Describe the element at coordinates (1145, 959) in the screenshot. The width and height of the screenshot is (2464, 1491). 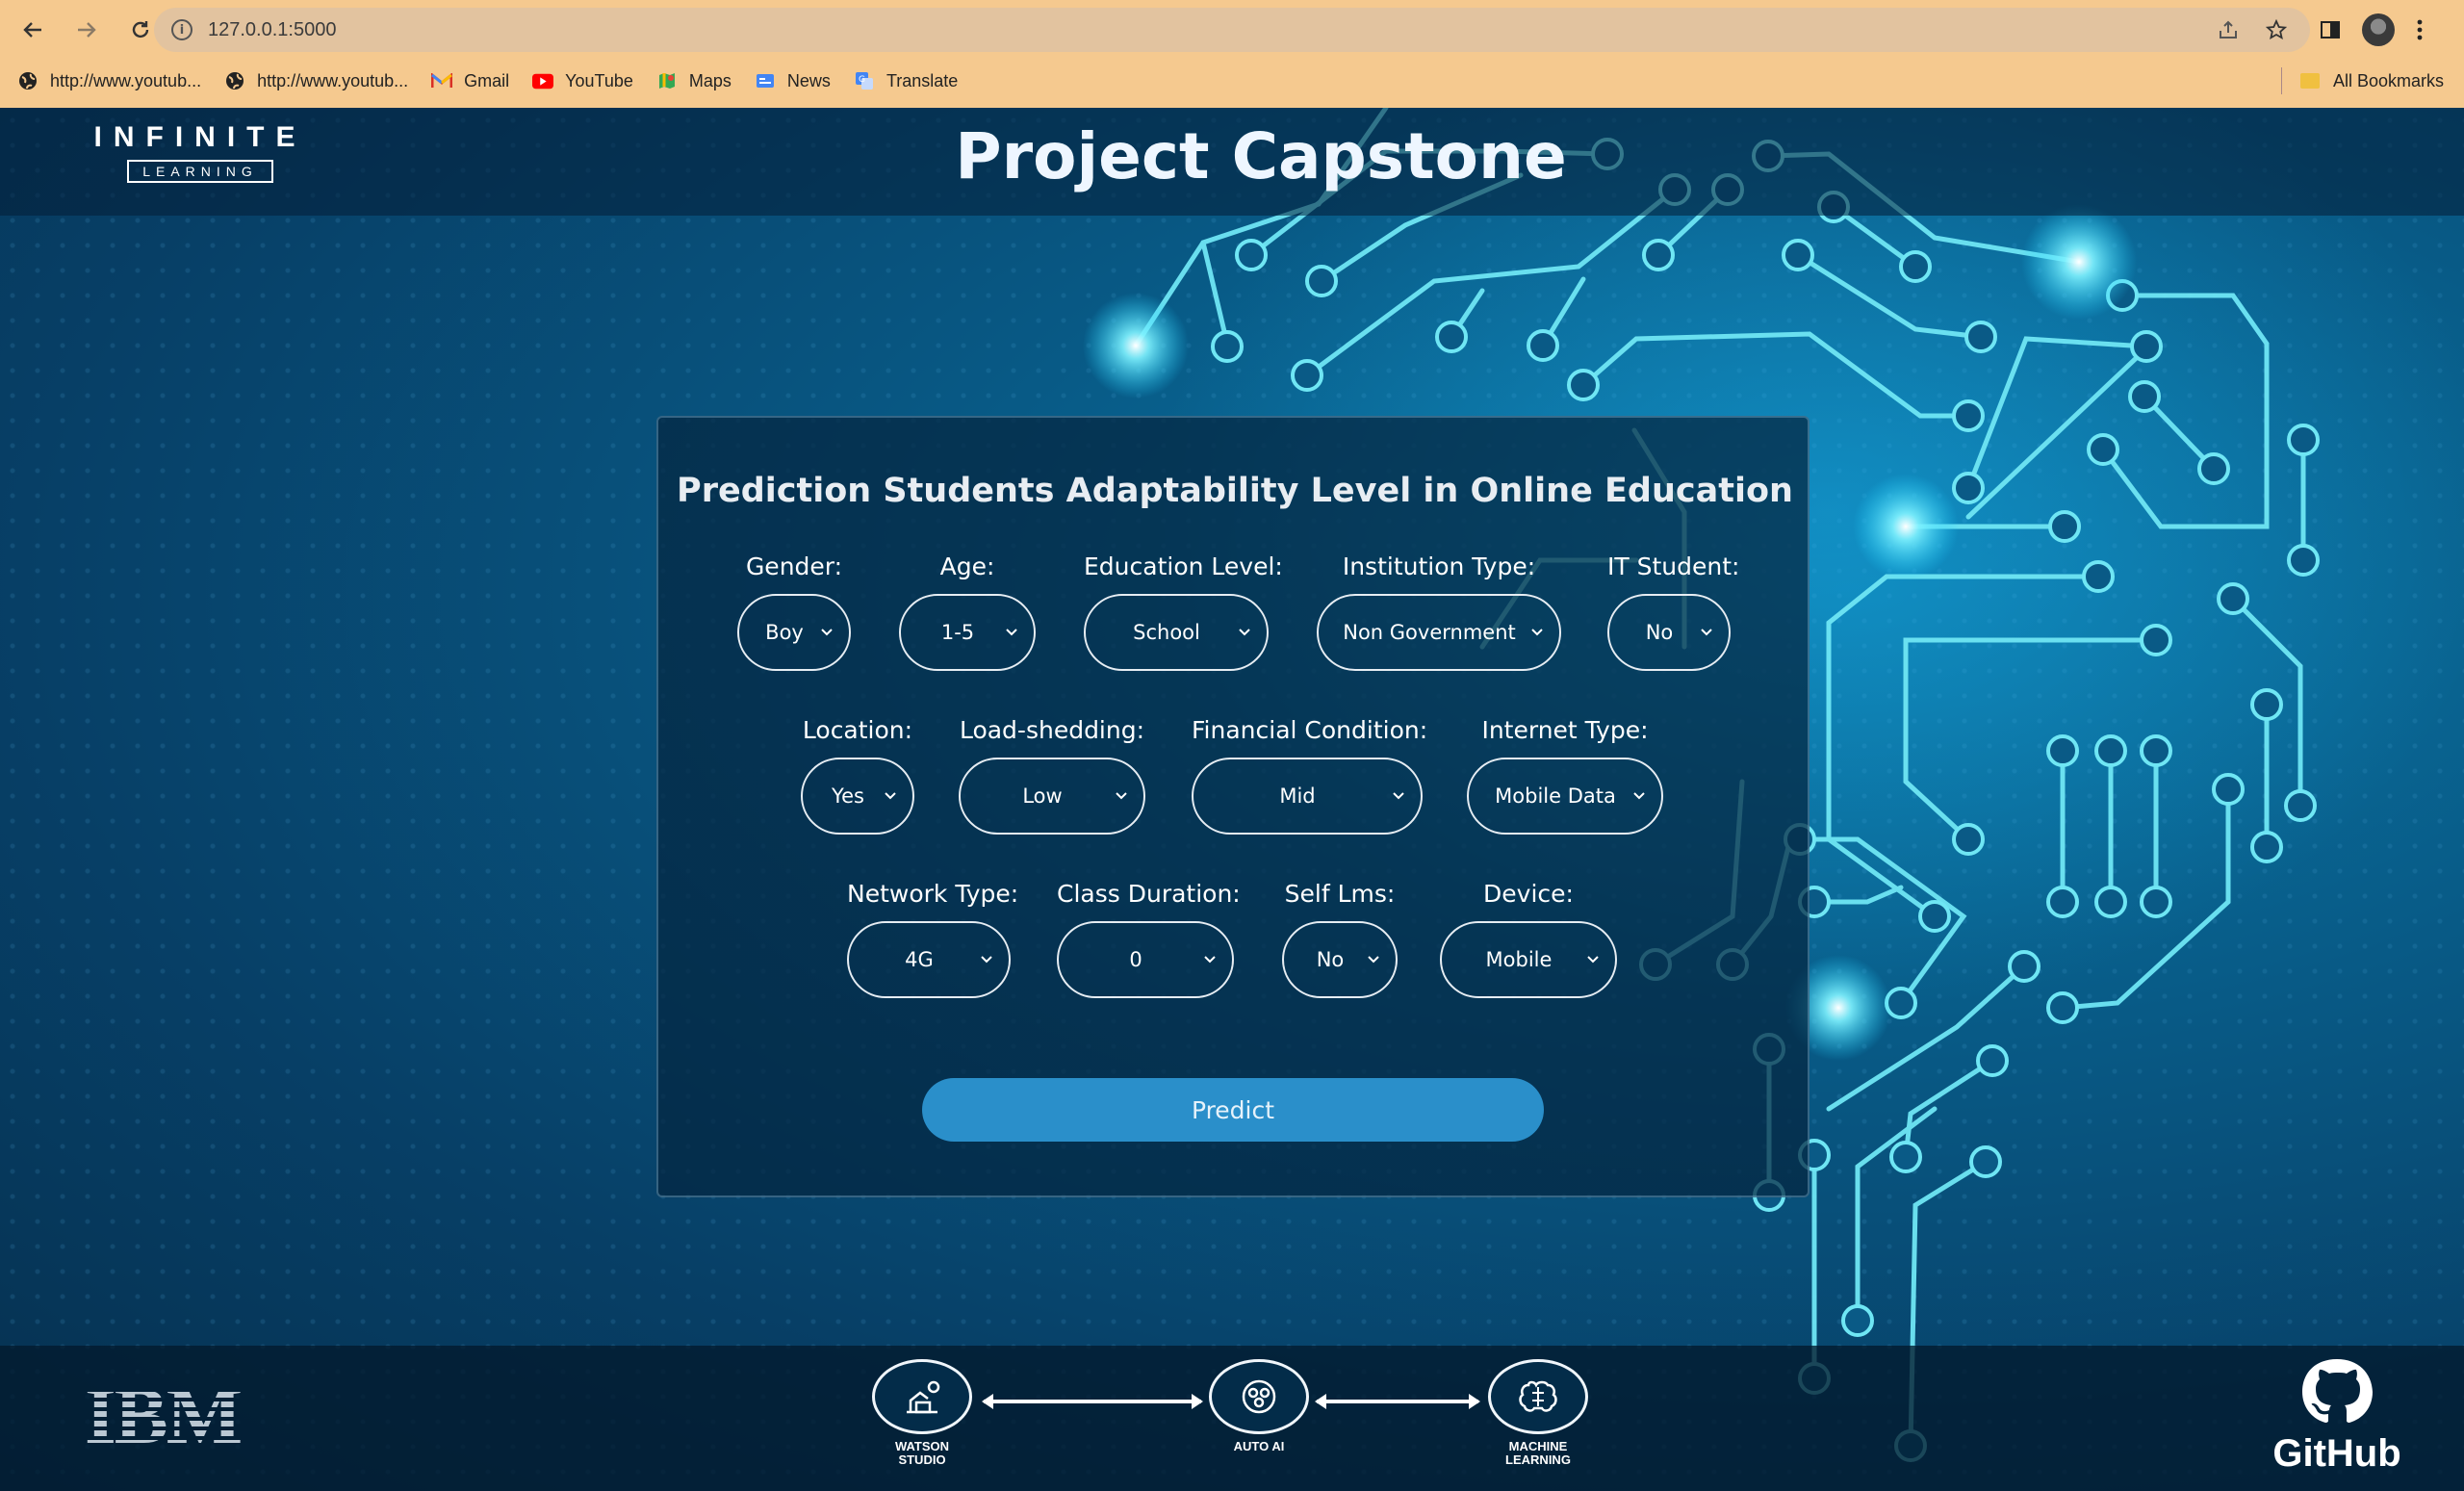
I see `class-duration-select: 0` at that location.